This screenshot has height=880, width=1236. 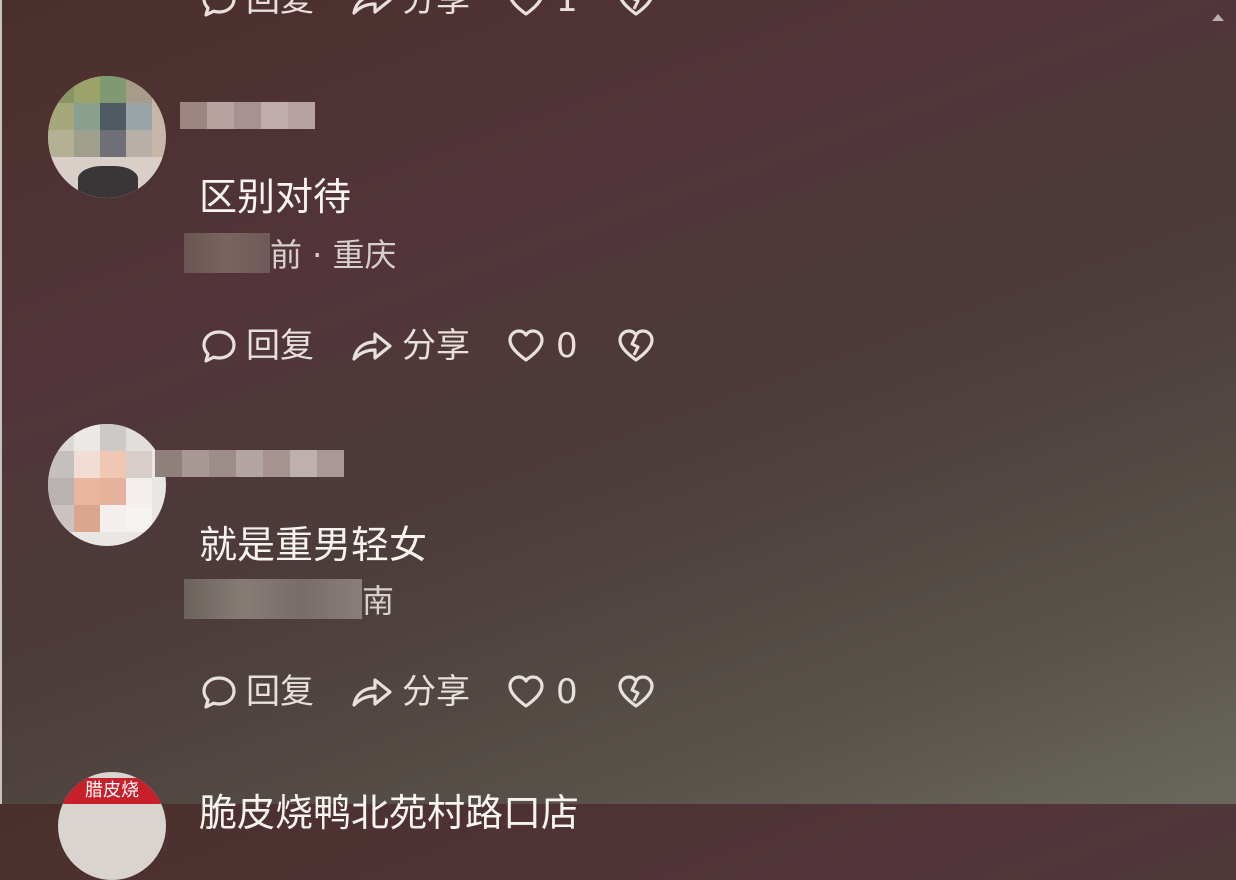 I want to click on scroll-up-icon, so click(x=1218, y=17).